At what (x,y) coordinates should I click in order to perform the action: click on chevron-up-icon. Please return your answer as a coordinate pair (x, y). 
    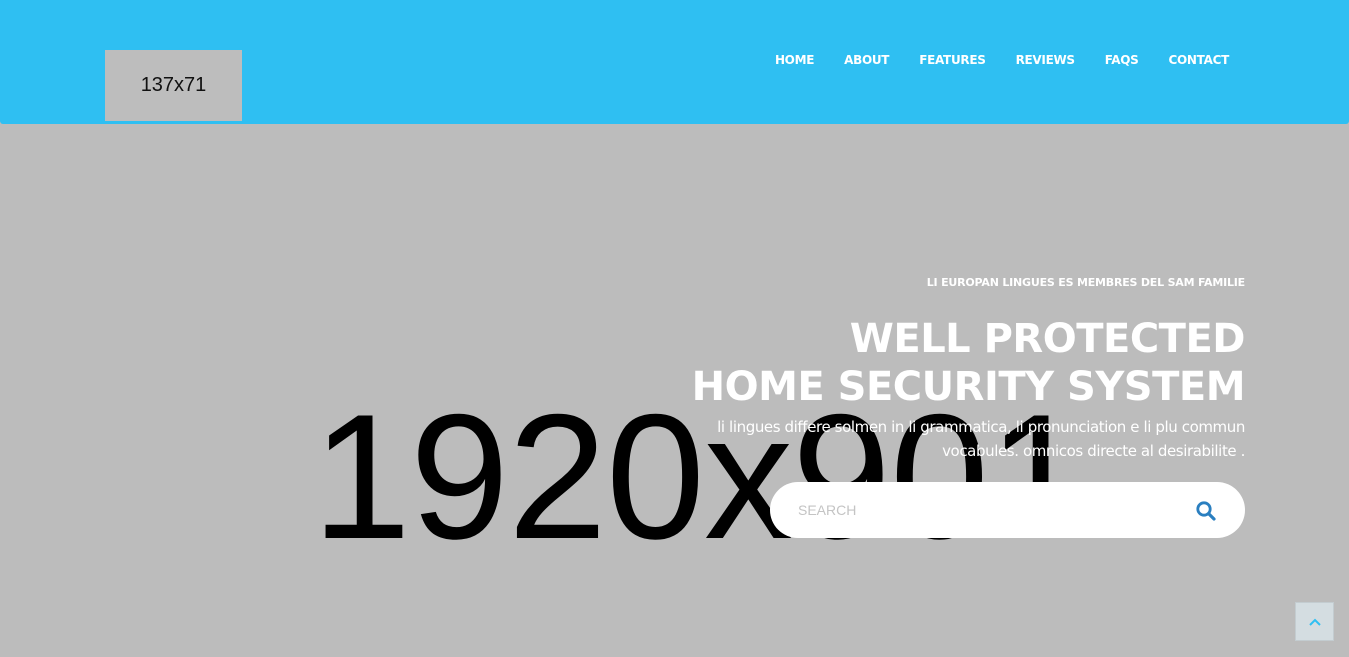
    Looking at the image, I should click on (1314, 622).